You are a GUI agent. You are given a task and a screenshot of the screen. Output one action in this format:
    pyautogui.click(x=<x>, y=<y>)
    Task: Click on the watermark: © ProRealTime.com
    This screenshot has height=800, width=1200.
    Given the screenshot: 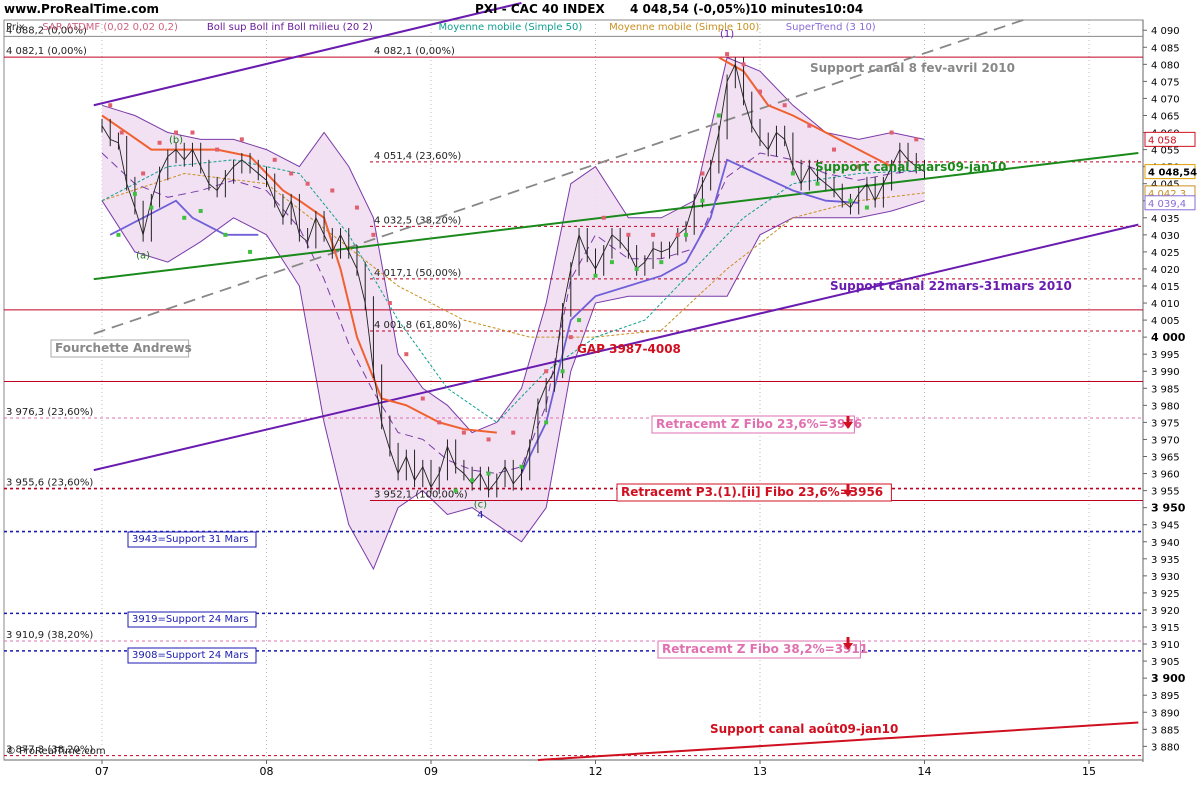 What is the action you would take?
    pyautogui.click(x=56, y=751)
    